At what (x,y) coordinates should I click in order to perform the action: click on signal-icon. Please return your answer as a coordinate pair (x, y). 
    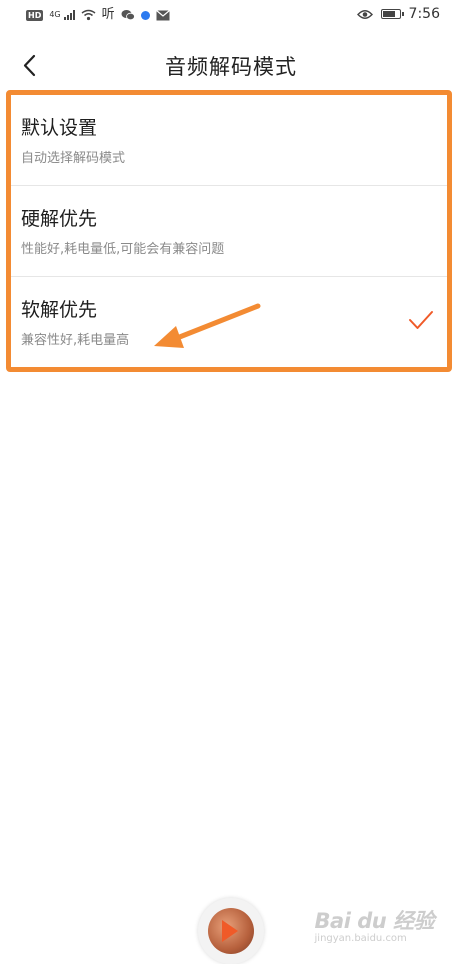
    Looking at the image, I should click on (69, 15).